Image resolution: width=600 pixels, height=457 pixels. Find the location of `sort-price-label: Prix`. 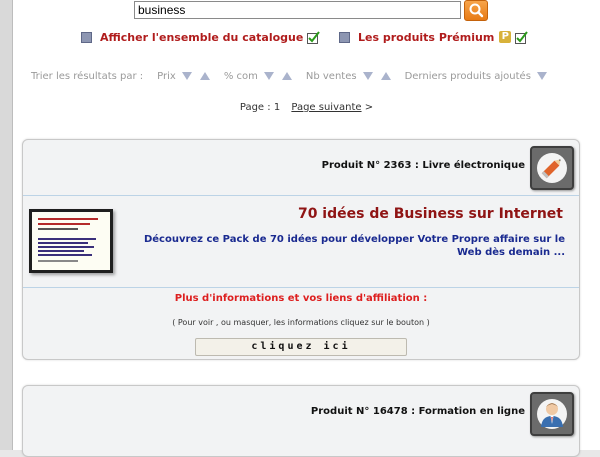

sort-price-label: Prix is located at coordinates (166, 76).